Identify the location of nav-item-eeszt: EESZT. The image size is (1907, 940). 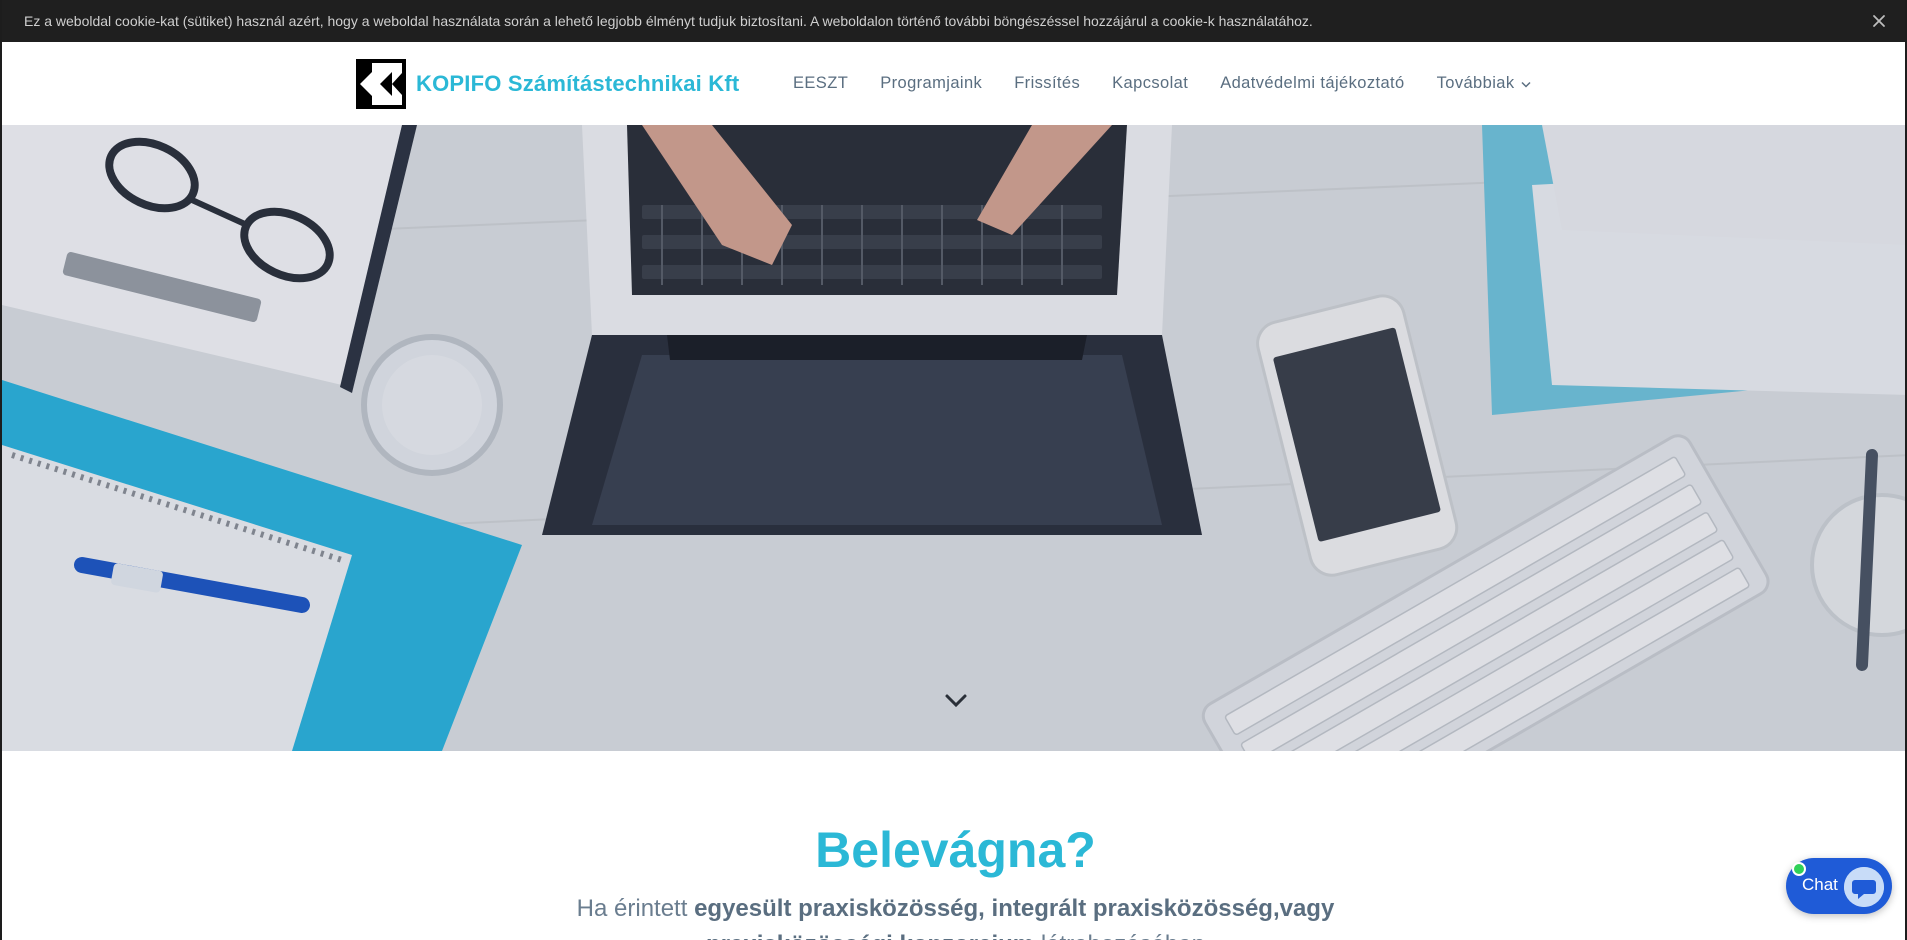
(820, 83).